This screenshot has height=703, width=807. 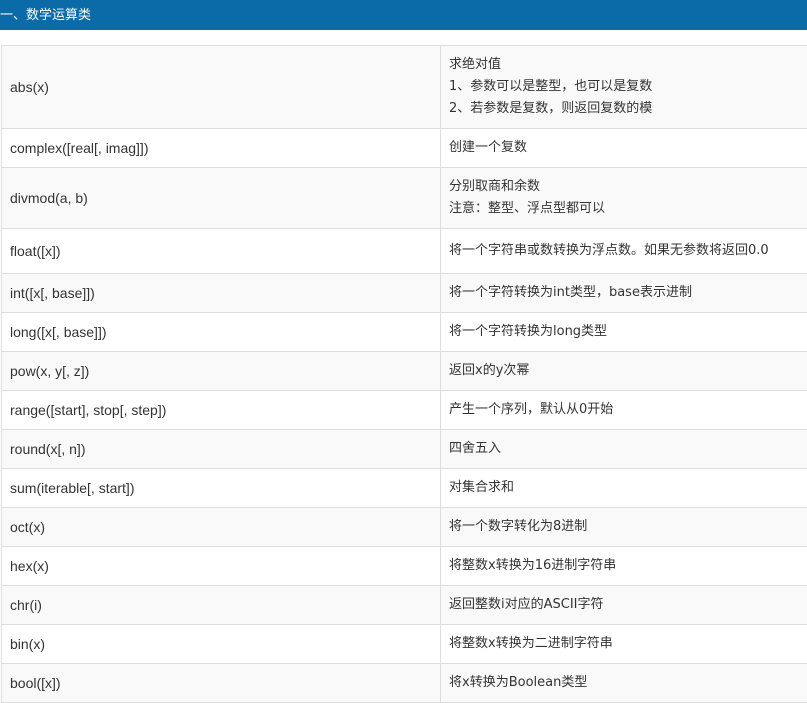 What do you see at coordinates (475, 64) in the screenshot?
I see `description-line: 求绝对值` at bounding box center [475, 64].